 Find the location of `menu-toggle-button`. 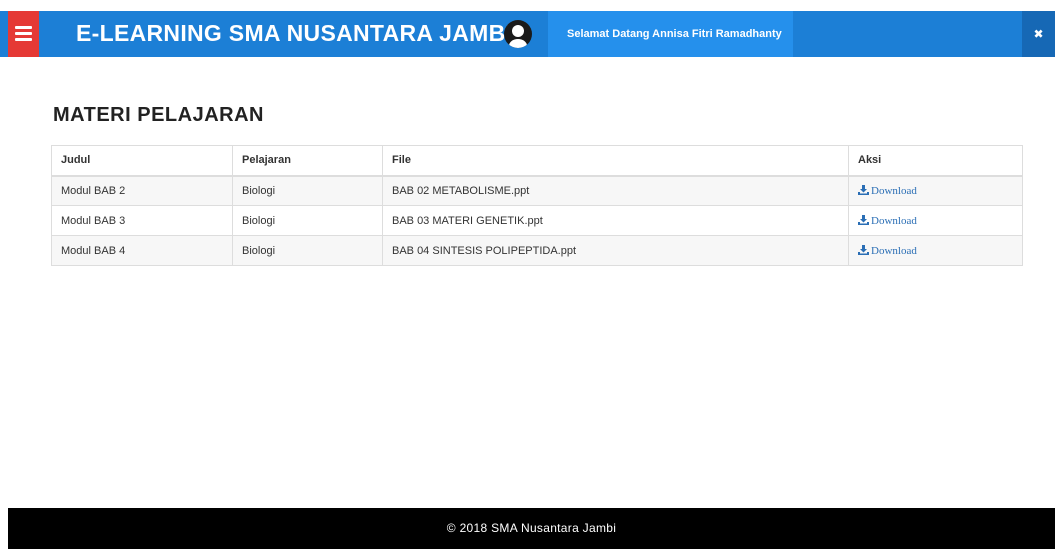

menu-toggle-button is located at coordinates (23, 34).